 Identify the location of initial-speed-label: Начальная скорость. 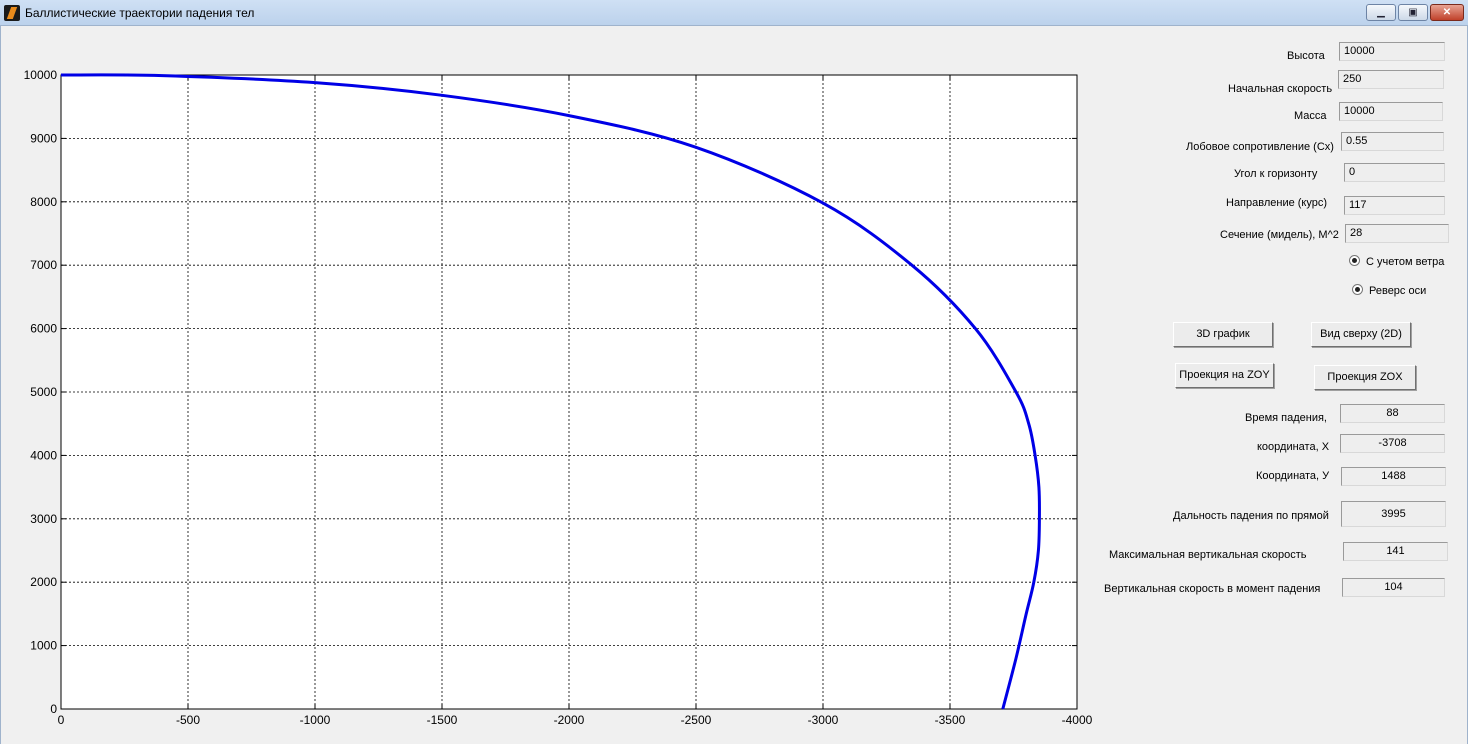
(1280, 89).